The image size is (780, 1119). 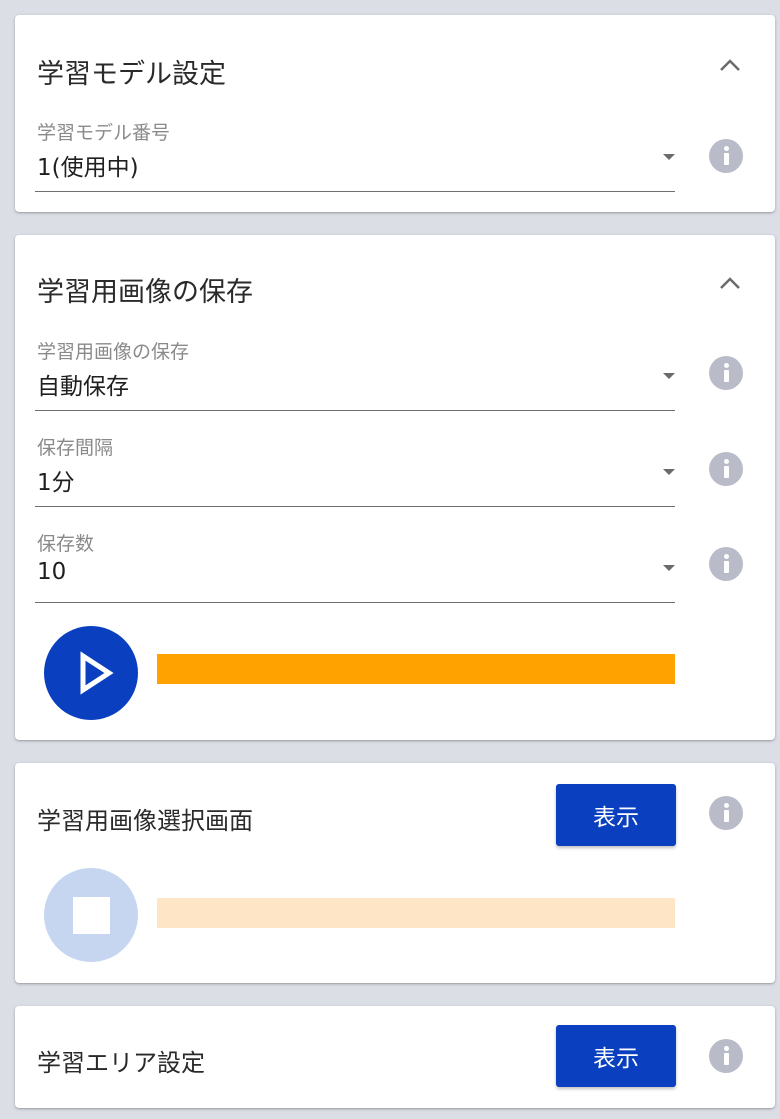 I want to click on save-progress-bar, so click(x=416, y=669).